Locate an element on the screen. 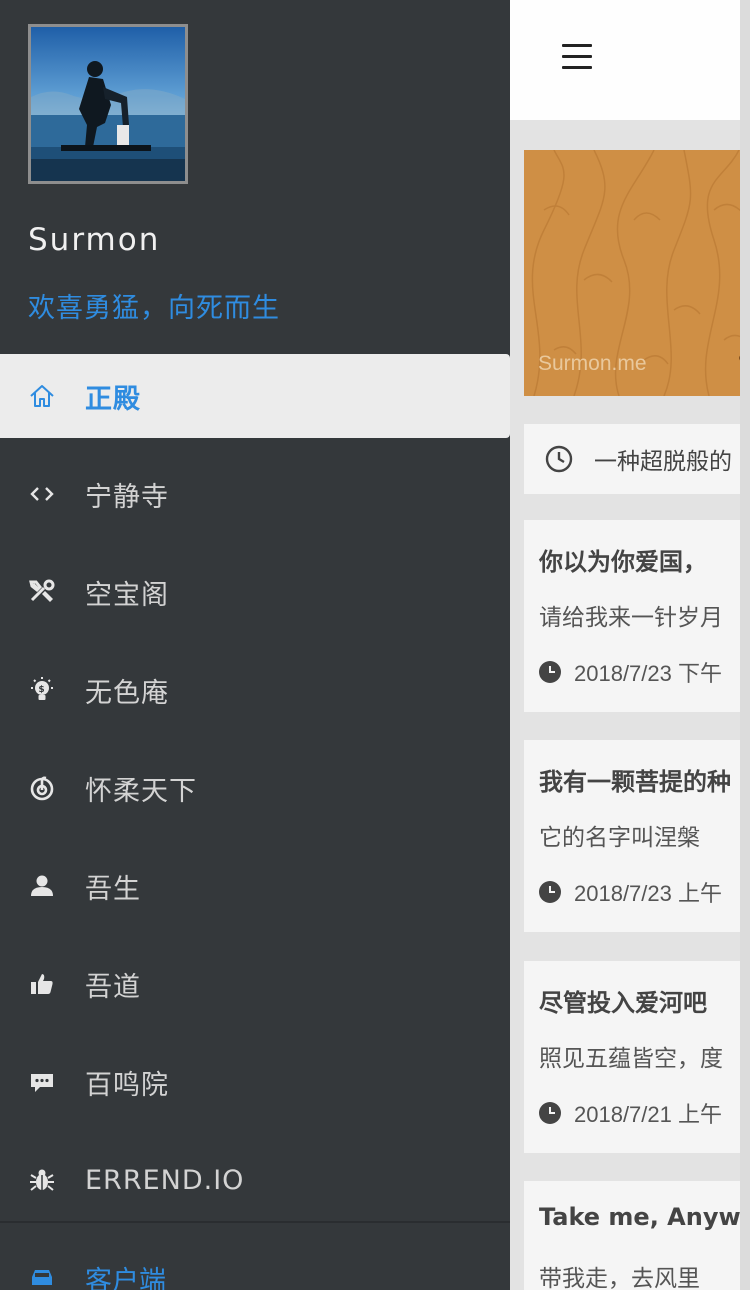 Image resolution: width=750 pixels, height=1290 pixels. article-meta: 2018/7/23 上午 is located at coordinates (630, 892).